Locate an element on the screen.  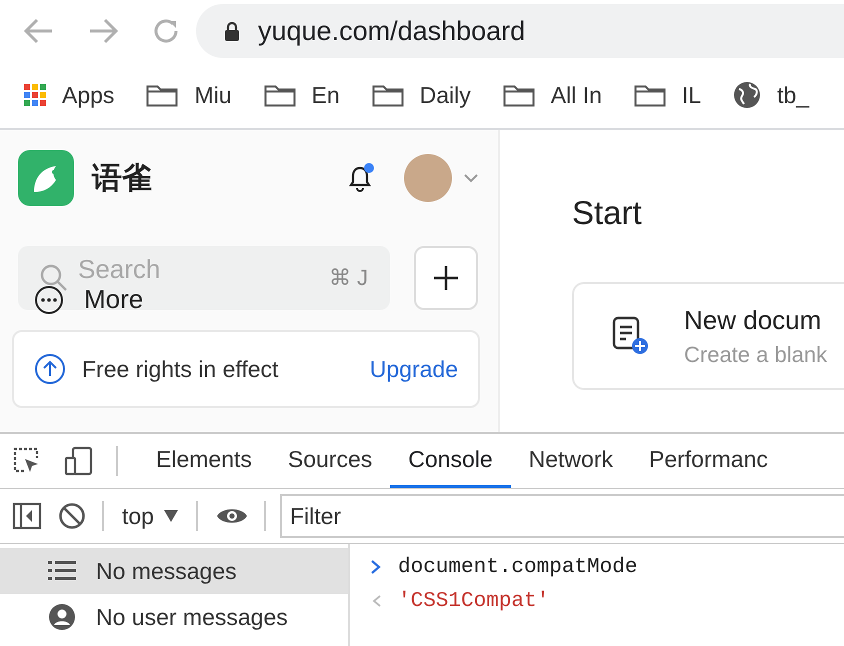
address-url: yuque.com/dashboard is located at coordinates (392, 31).